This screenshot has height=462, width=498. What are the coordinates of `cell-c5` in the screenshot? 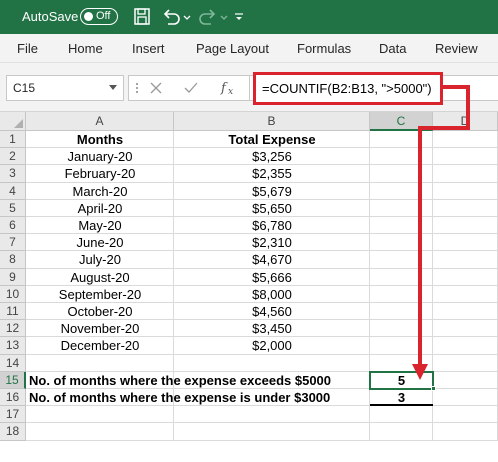 It's located at (401, 208).